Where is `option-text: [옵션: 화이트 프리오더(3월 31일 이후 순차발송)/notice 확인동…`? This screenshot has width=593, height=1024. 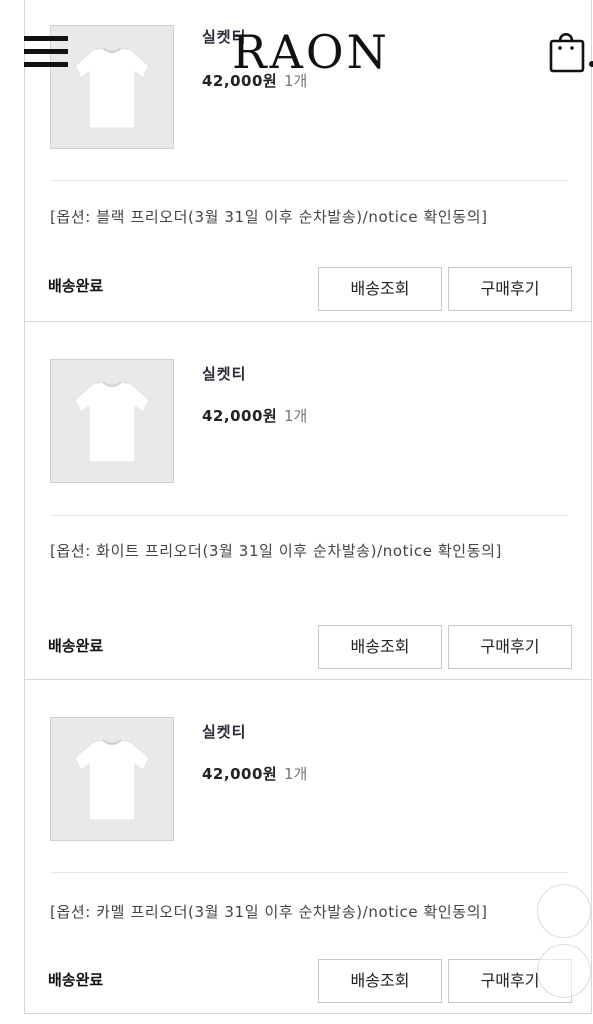
option-text: [옵션: 화이트 프리오더(3월 31일 이후 순차발송)/notice 확인동… is located at coordinates (276, 551).